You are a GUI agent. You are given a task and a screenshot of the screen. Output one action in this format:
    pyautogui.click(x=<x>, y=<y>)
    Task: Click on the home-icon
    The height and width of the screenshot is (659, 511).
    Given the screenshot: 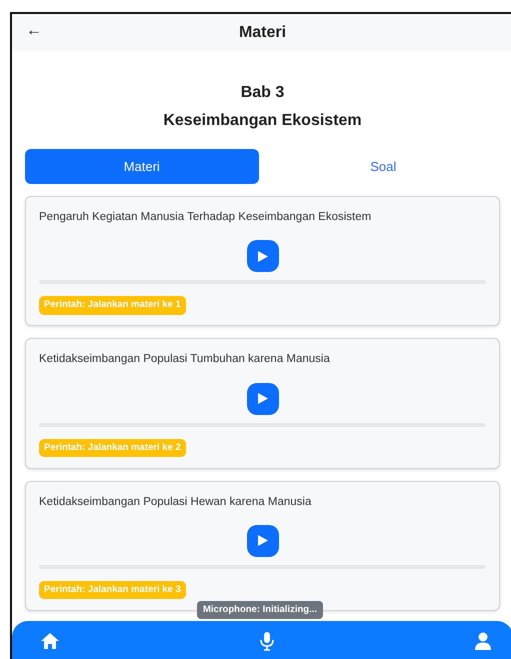 What is the action you would take?
    pyautogui.click(x=50, y=641)
    